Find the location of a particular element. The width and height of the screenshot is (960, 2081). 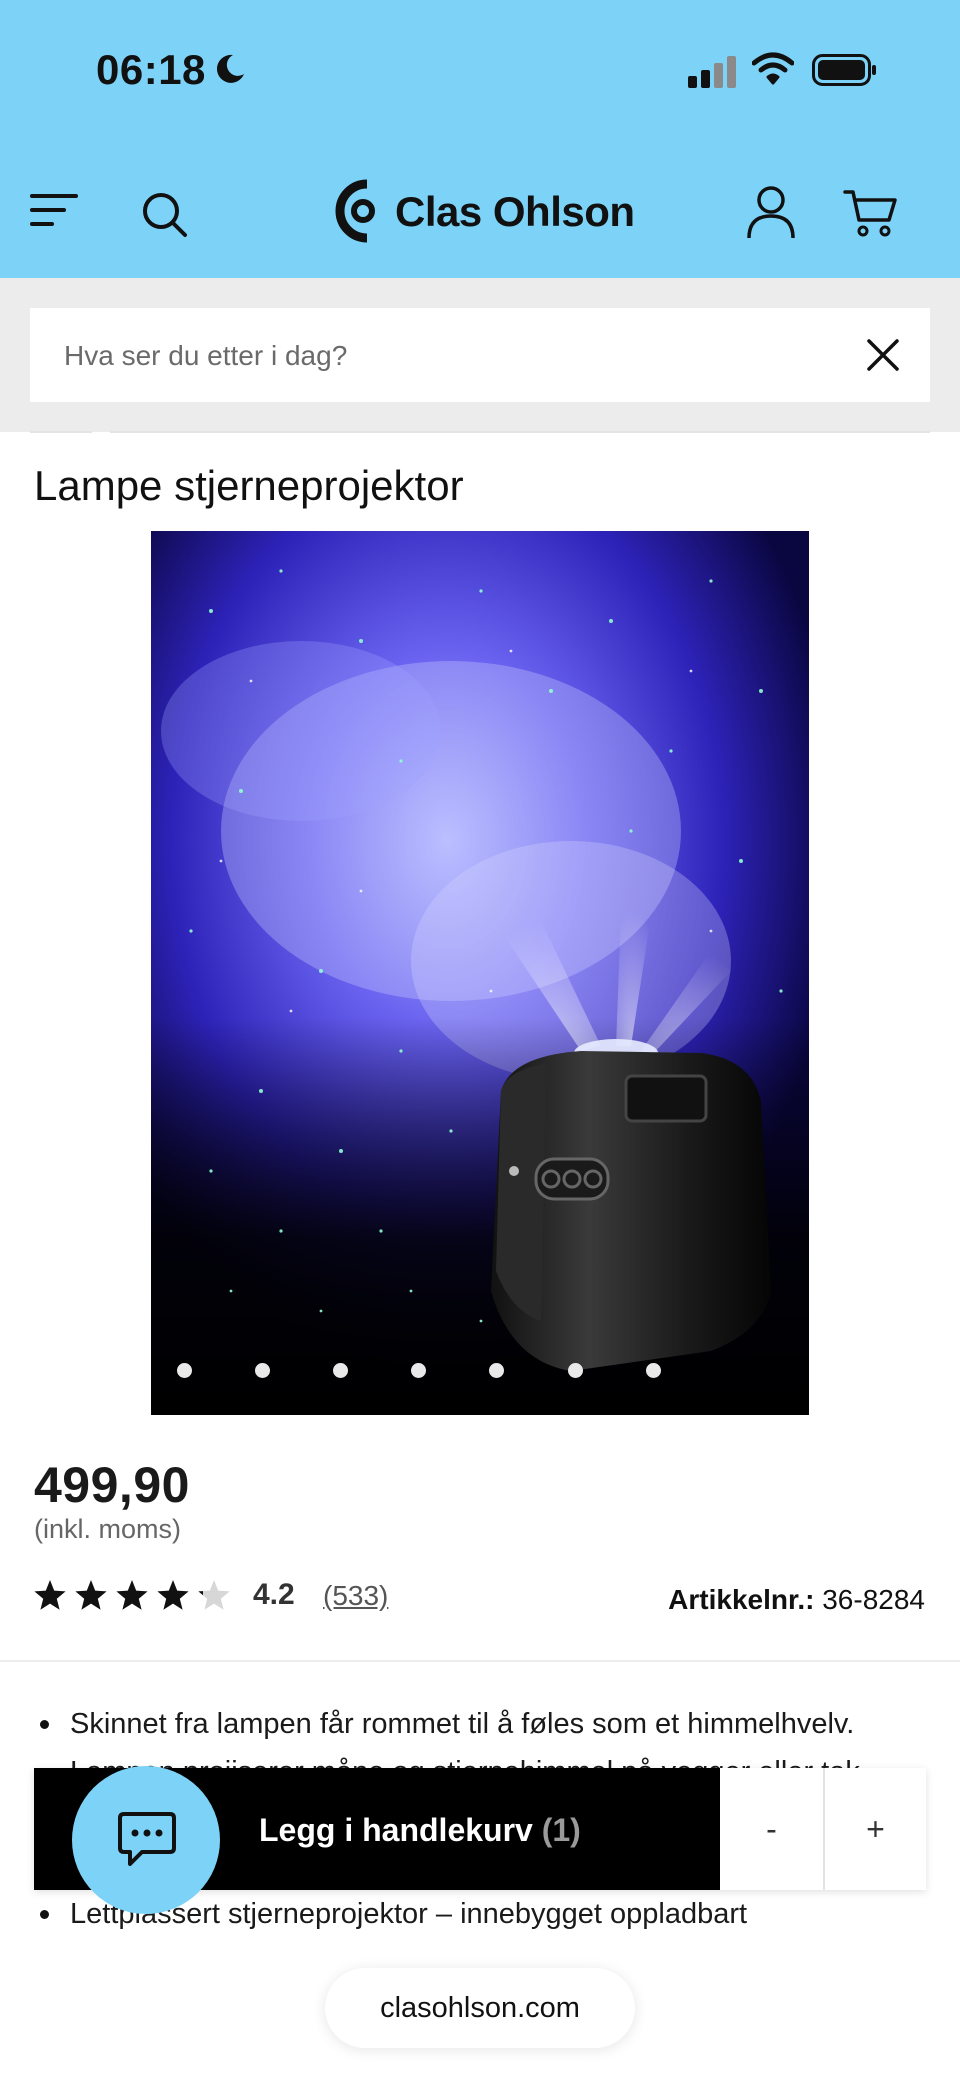

search-box is located at coordinates (480, 356).